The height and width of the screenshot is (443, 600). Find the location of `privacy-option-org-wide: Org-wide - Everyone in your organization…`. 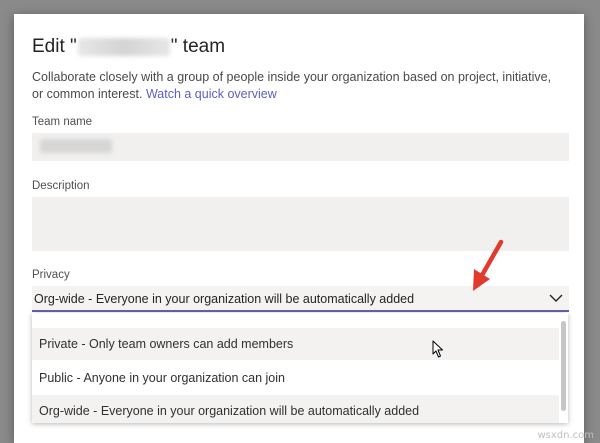

privacy-option-org-wide: Org-wide - Everyone in your organization… is located at coordinates (295, 409).